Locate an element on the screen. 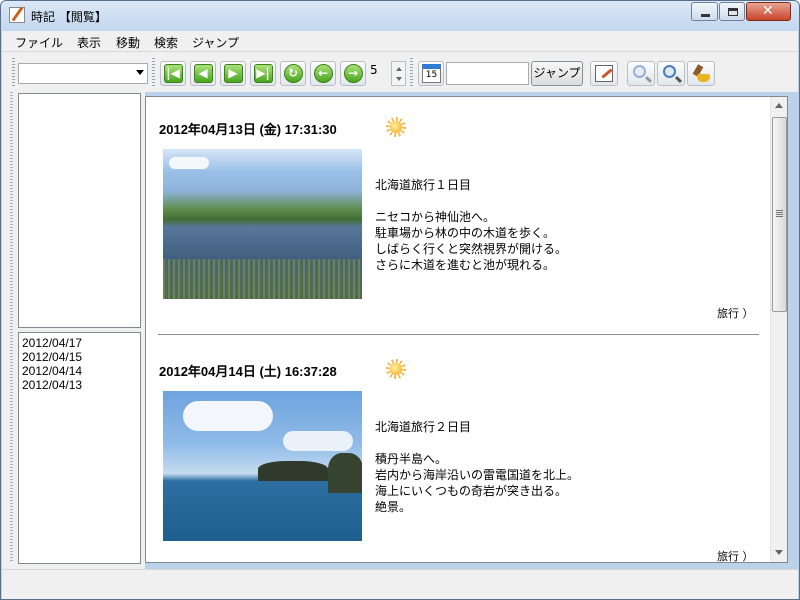 This screenshot has height=600, width=800. scroll-thumb is located at coordinates (779, 214).